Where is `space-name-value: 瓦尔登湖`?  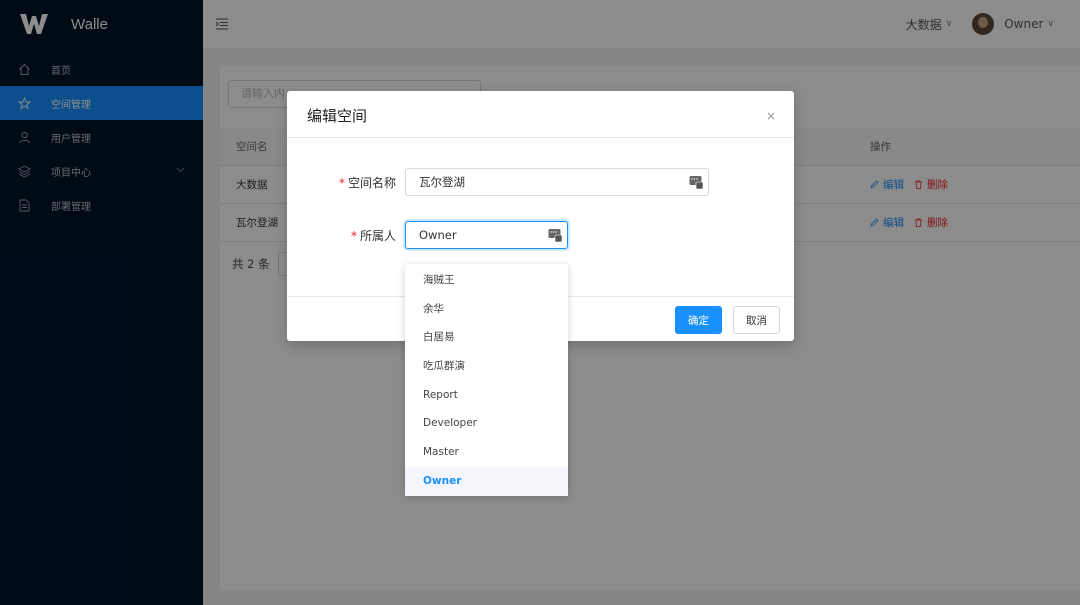 space-name-value: 瓦尔登湖 is located at coordinates (442, 182).